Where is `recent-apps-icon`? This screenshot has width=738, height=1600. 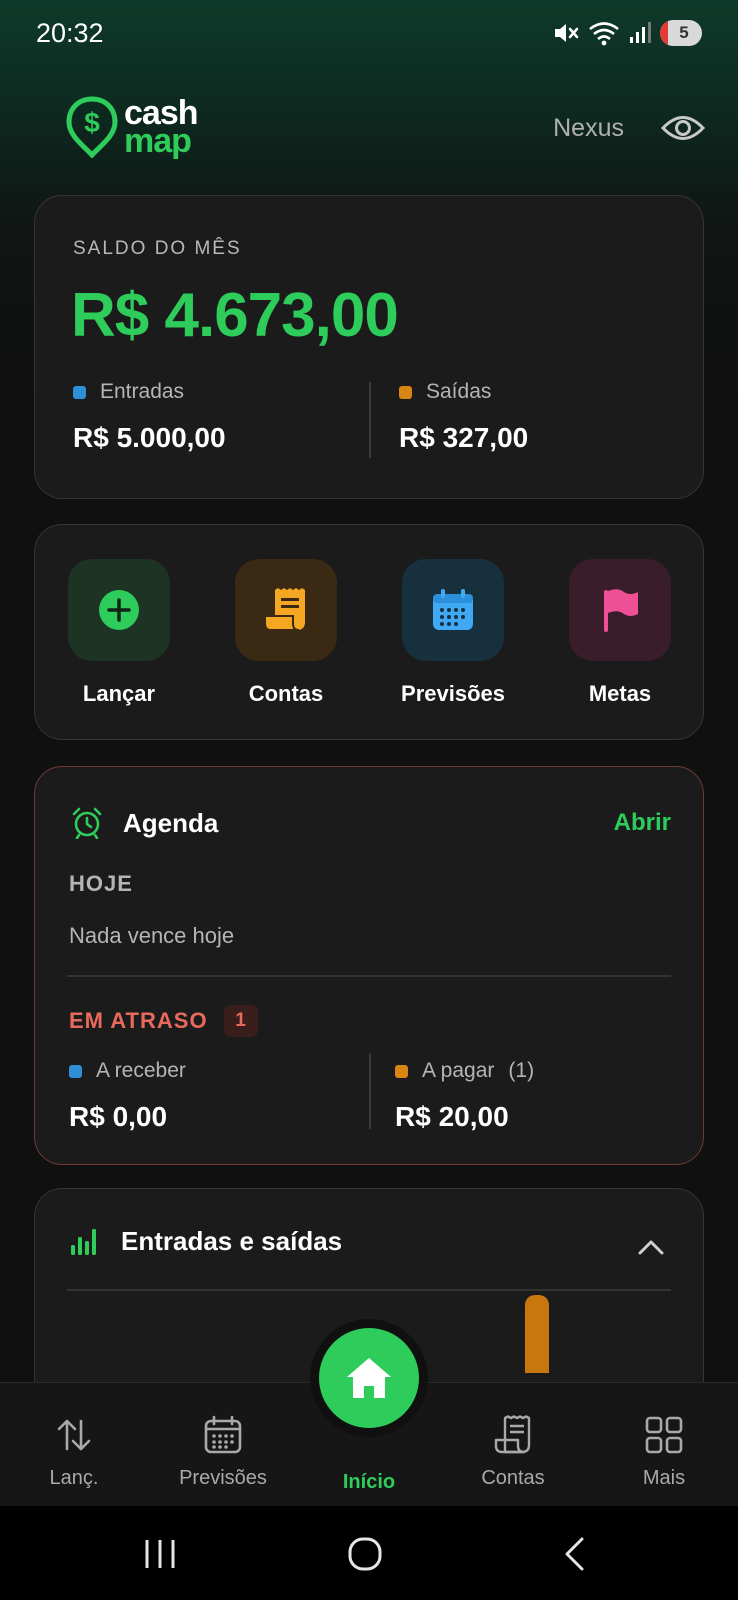
recent-apps-icon is located at coordinates (160, 1554).